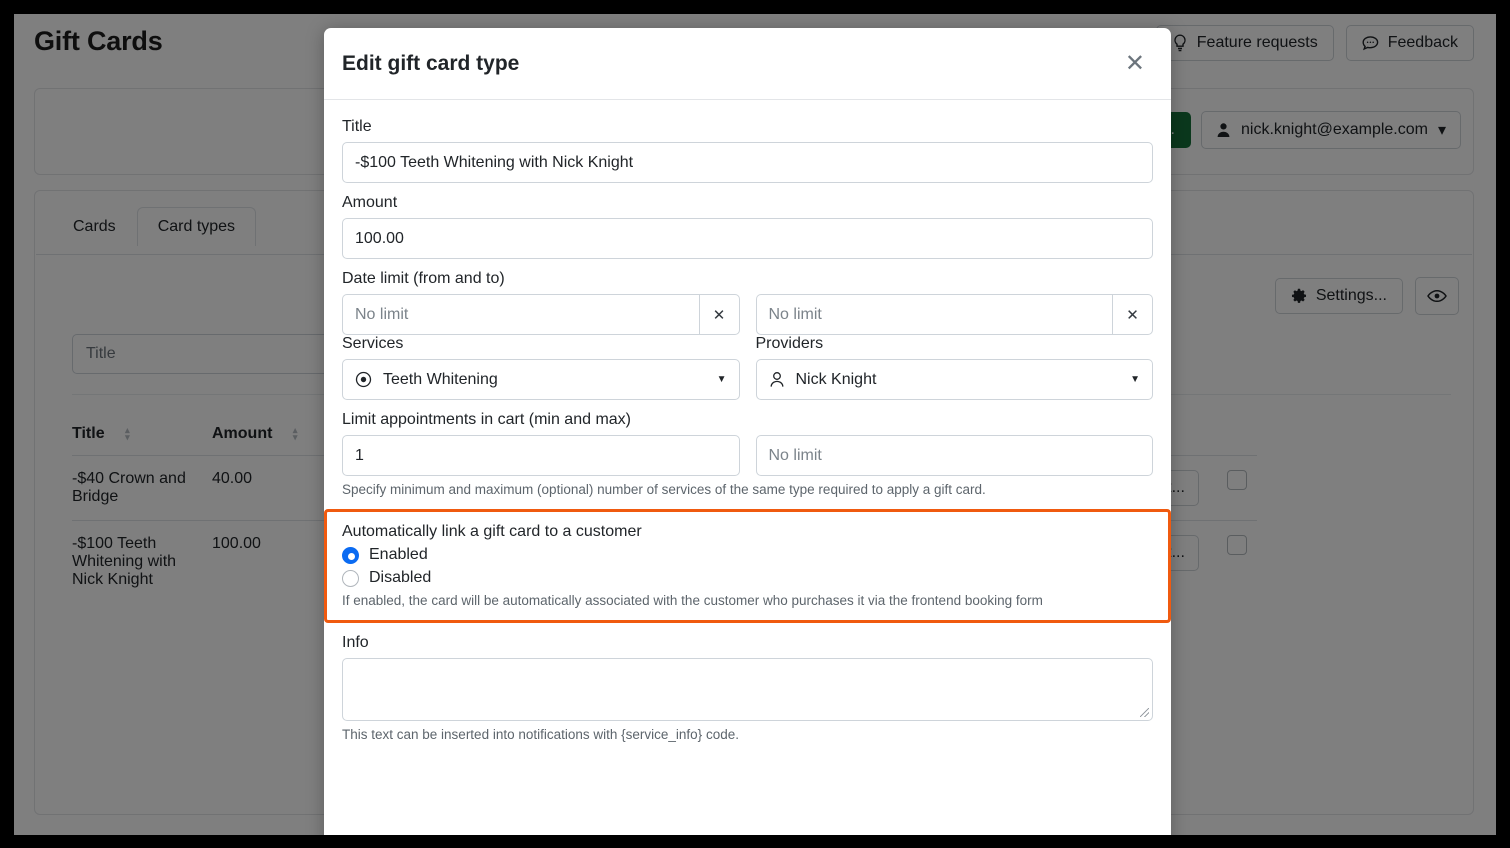  Describe the element at coordinates (747, 555) in the screenshot. I see `auto-link-option-enabled: Enabled` at that location.